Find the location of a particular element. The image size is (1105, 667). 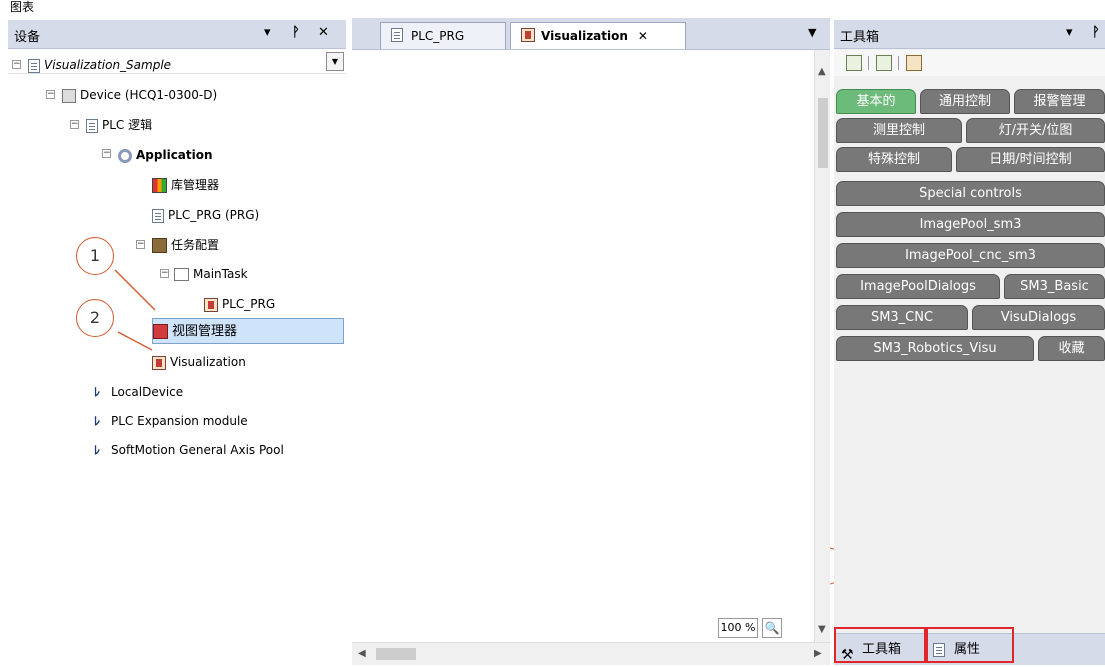

category-imagepool-cnc-sm3: ImagePool_cnc_sm3 is located at coordinates (970, 255).